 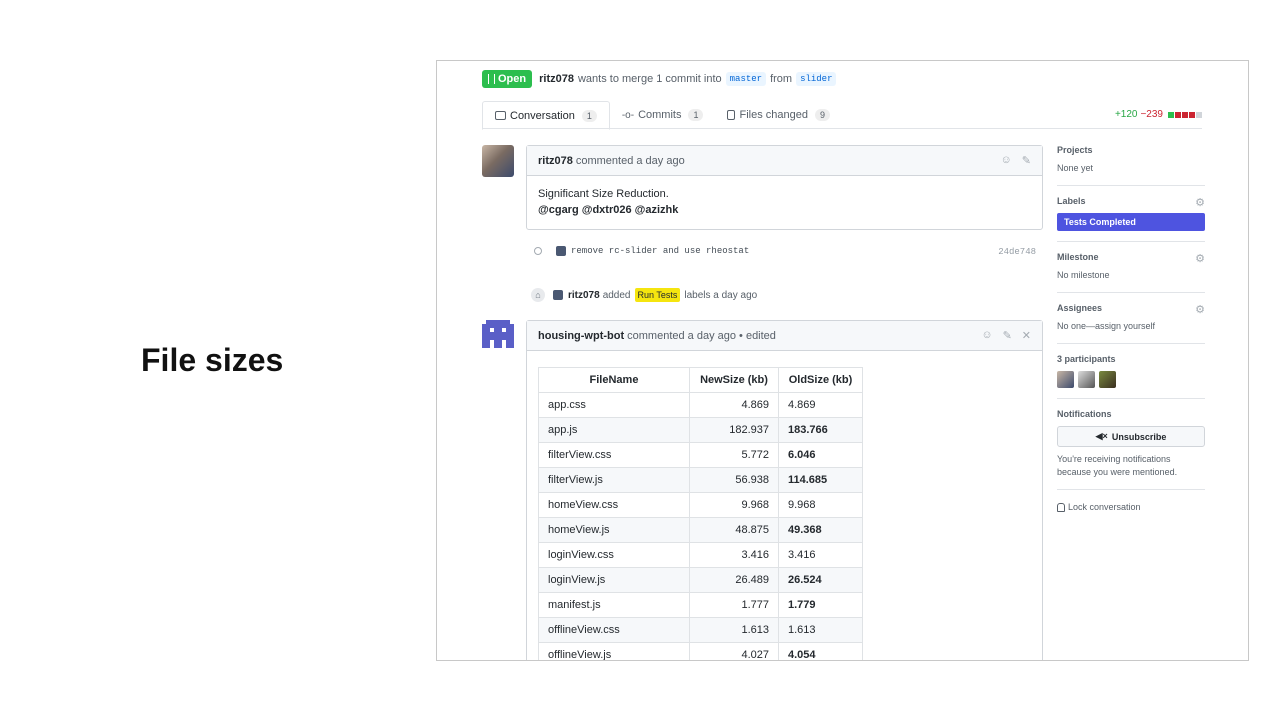 What do you see at coordinates (734, 505) in the screenshot?
I see `new-size-cell: 9.968` at bounding box center [734, 505].